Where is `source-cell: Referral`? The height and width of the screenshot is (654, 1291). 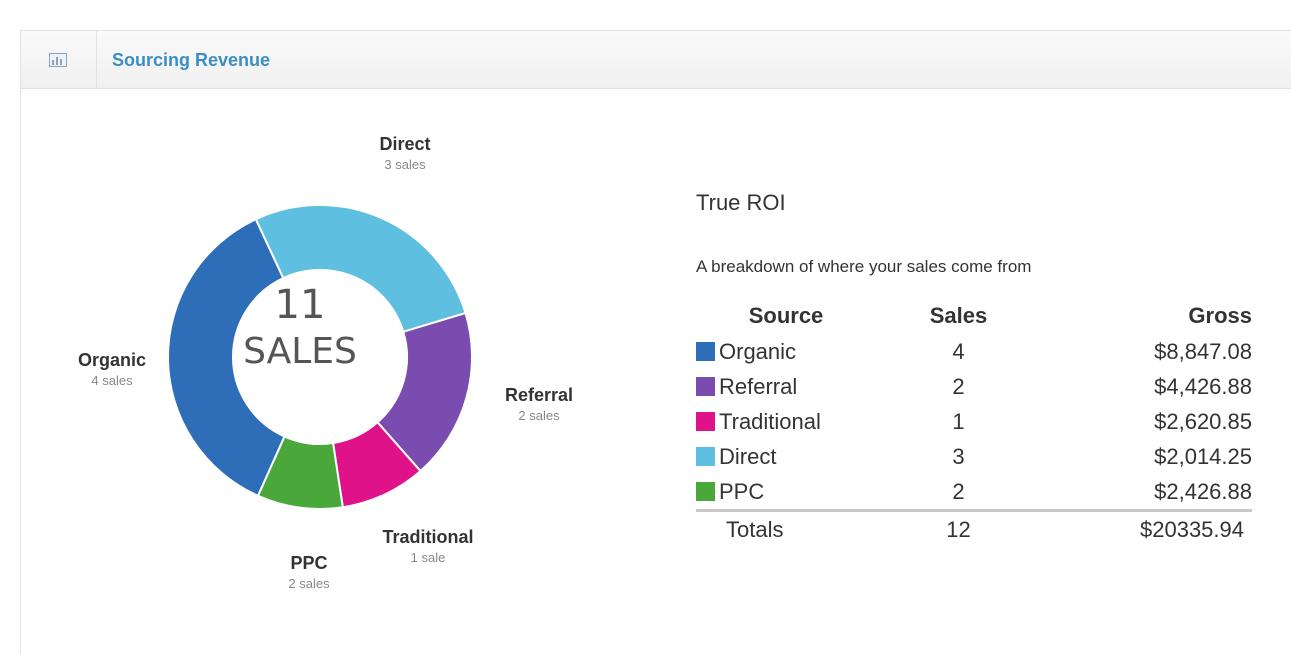 source-cell: Referral is located at coordinates (786, 386).